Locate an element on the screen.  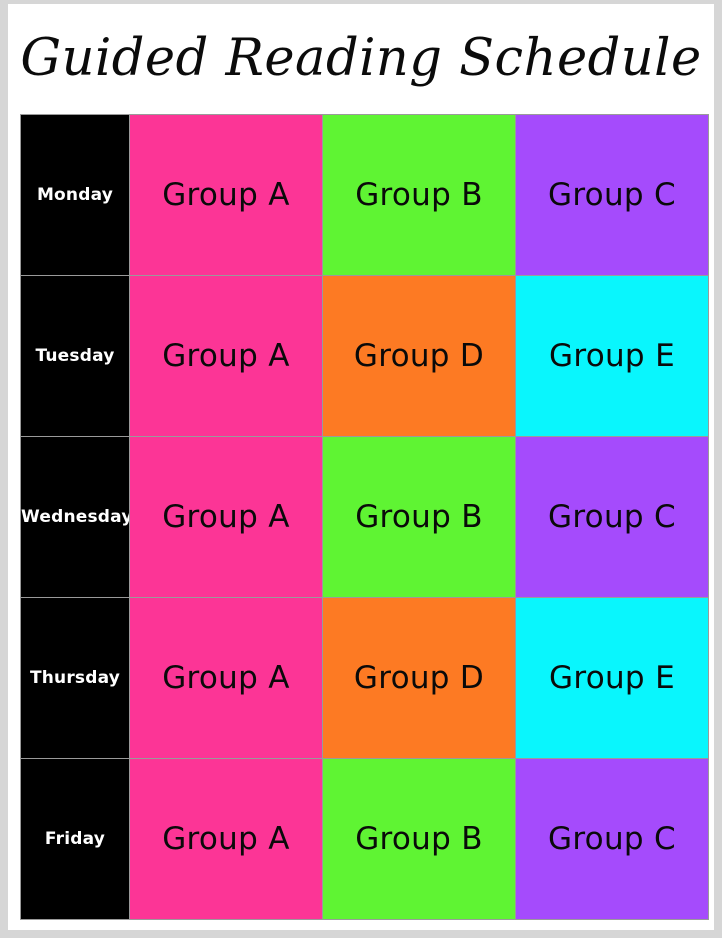
day-label-cell: Friday is located at coordinates (75, 839).